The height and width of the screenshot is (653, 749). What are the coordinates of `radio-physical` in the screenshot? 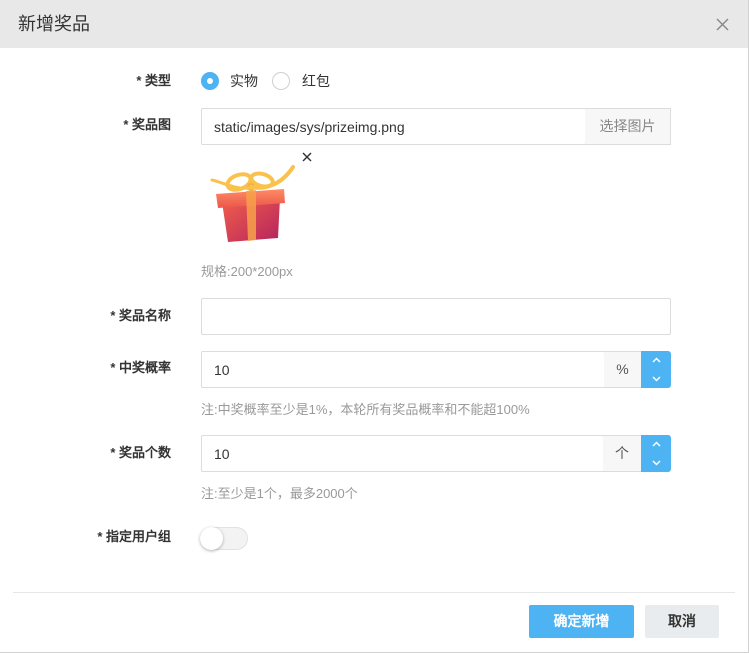 It's located at (210, 81).